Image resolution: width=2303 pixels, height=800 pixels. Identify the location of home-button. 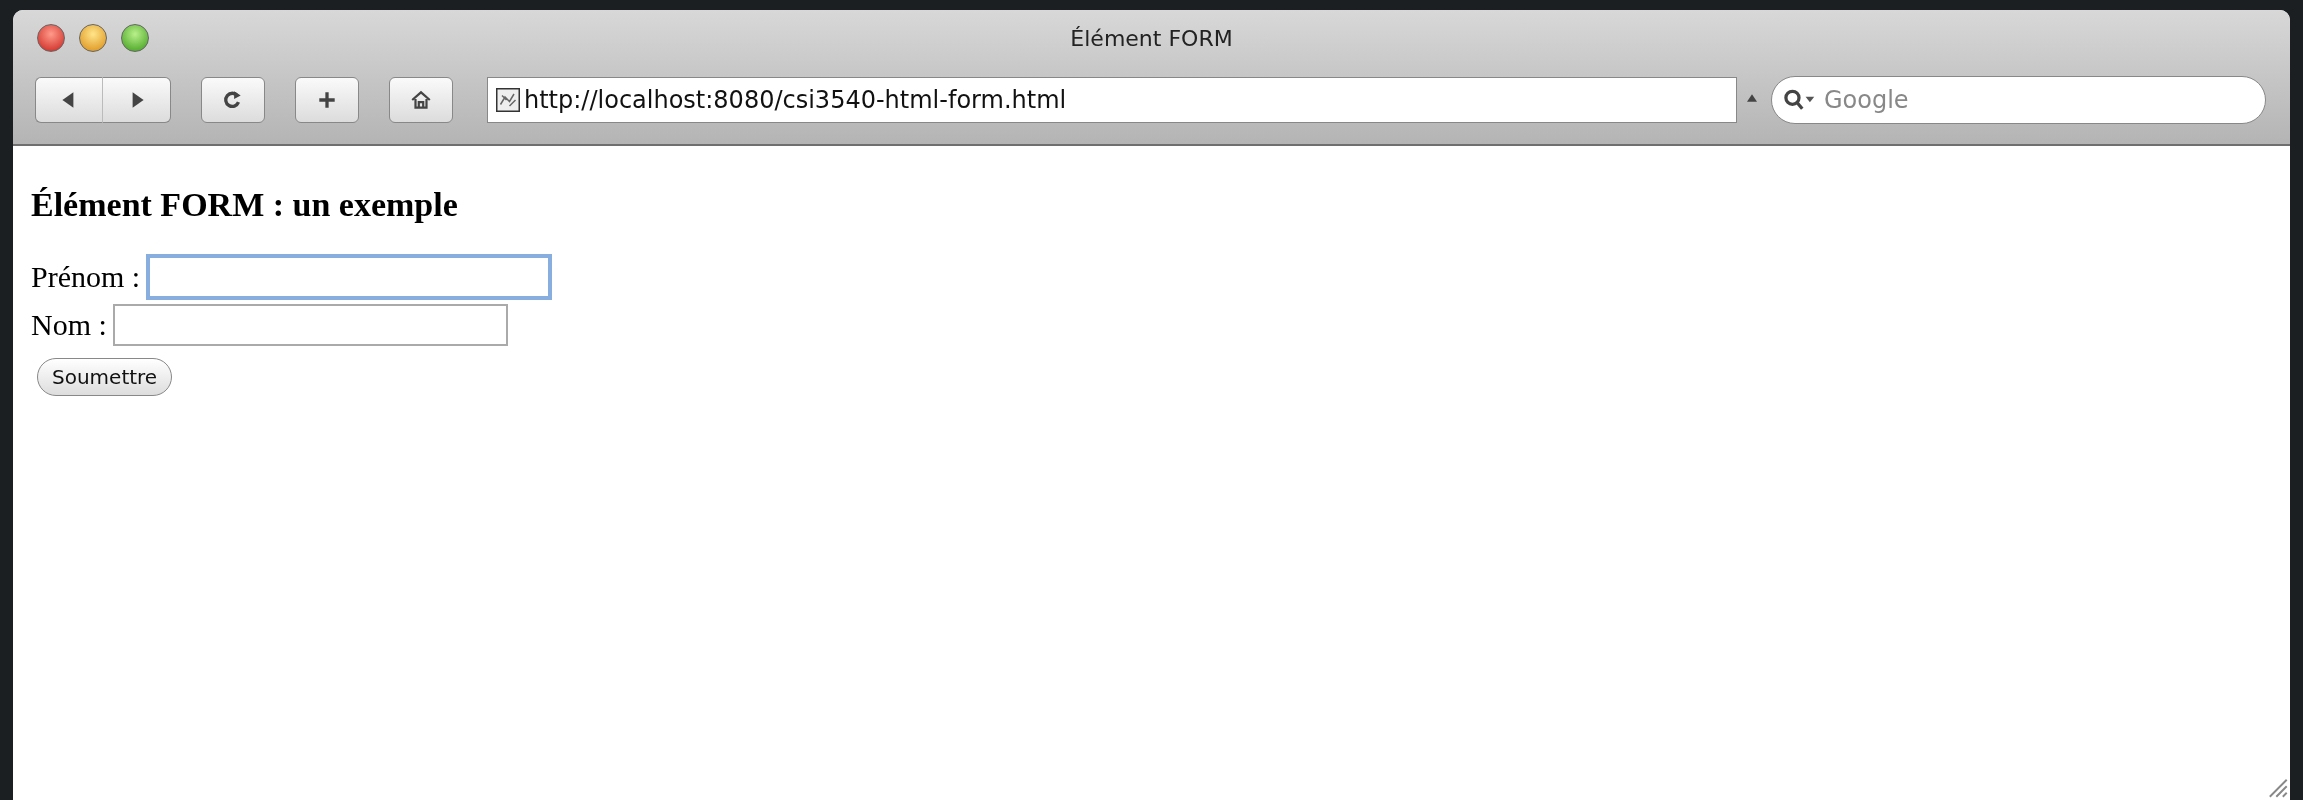
(421, 100).